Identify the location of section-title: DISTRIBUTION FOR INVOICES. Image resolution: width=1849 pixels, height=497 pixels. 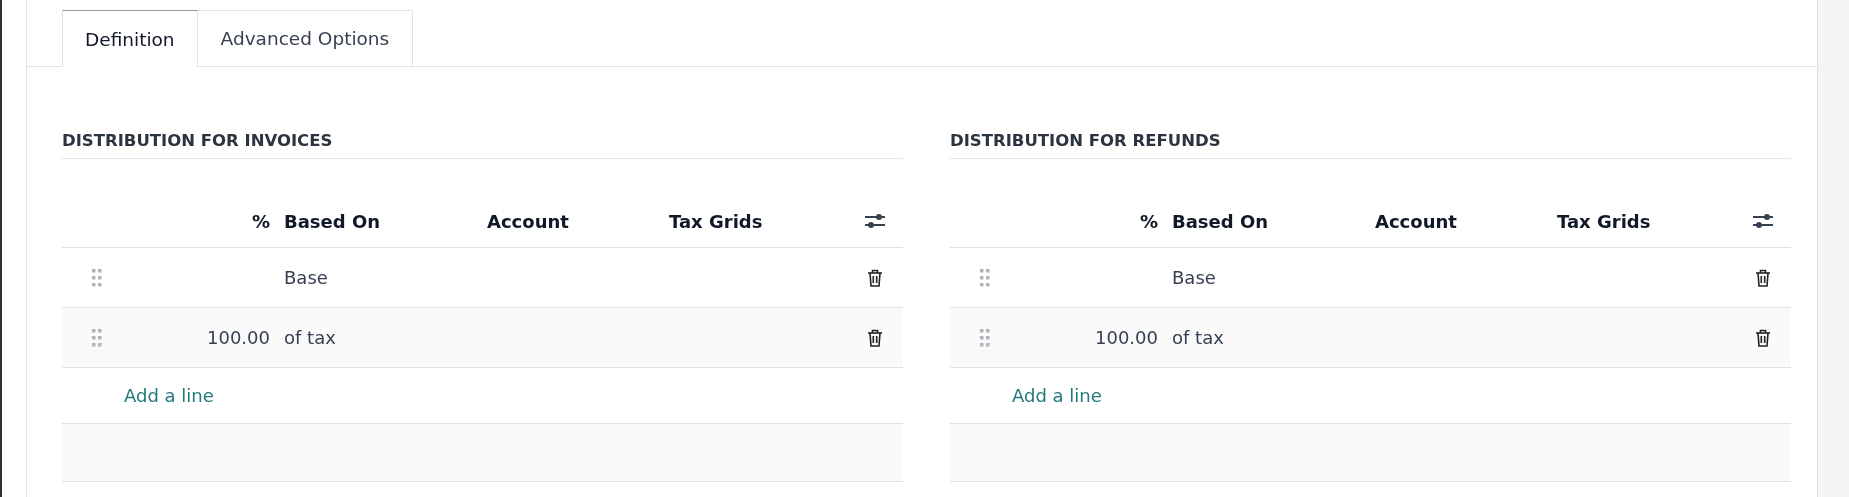
(482, 145).